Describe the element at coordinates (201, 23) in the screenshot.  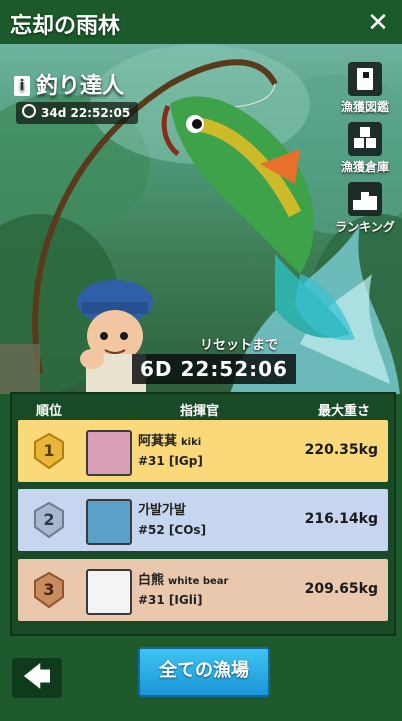
I see `title-bar: 忘却の雨林 ✕` at that location.